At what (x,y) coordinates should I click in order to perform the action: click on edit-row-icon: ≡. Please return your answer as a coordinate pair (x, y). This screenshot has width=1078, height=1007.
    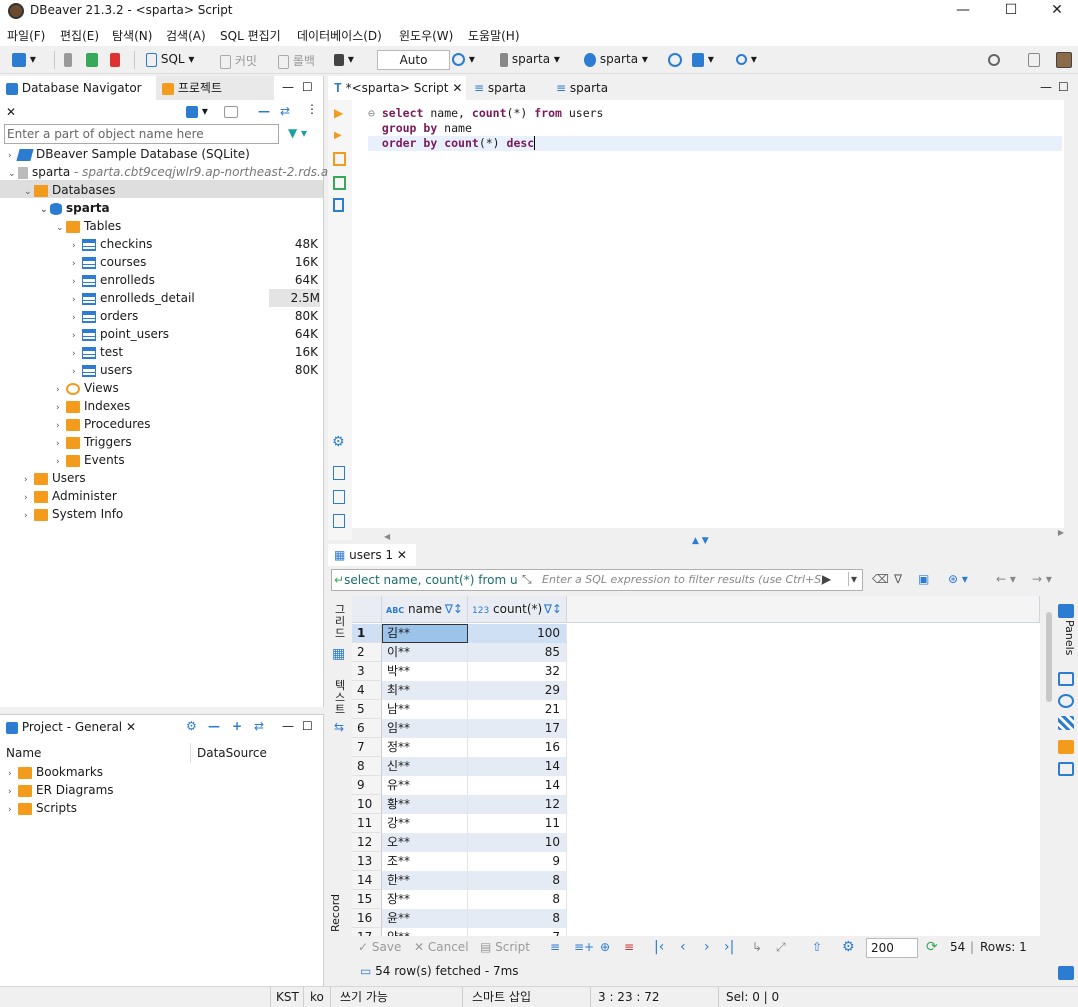
    Looking at the image, I should click on (555, 947).